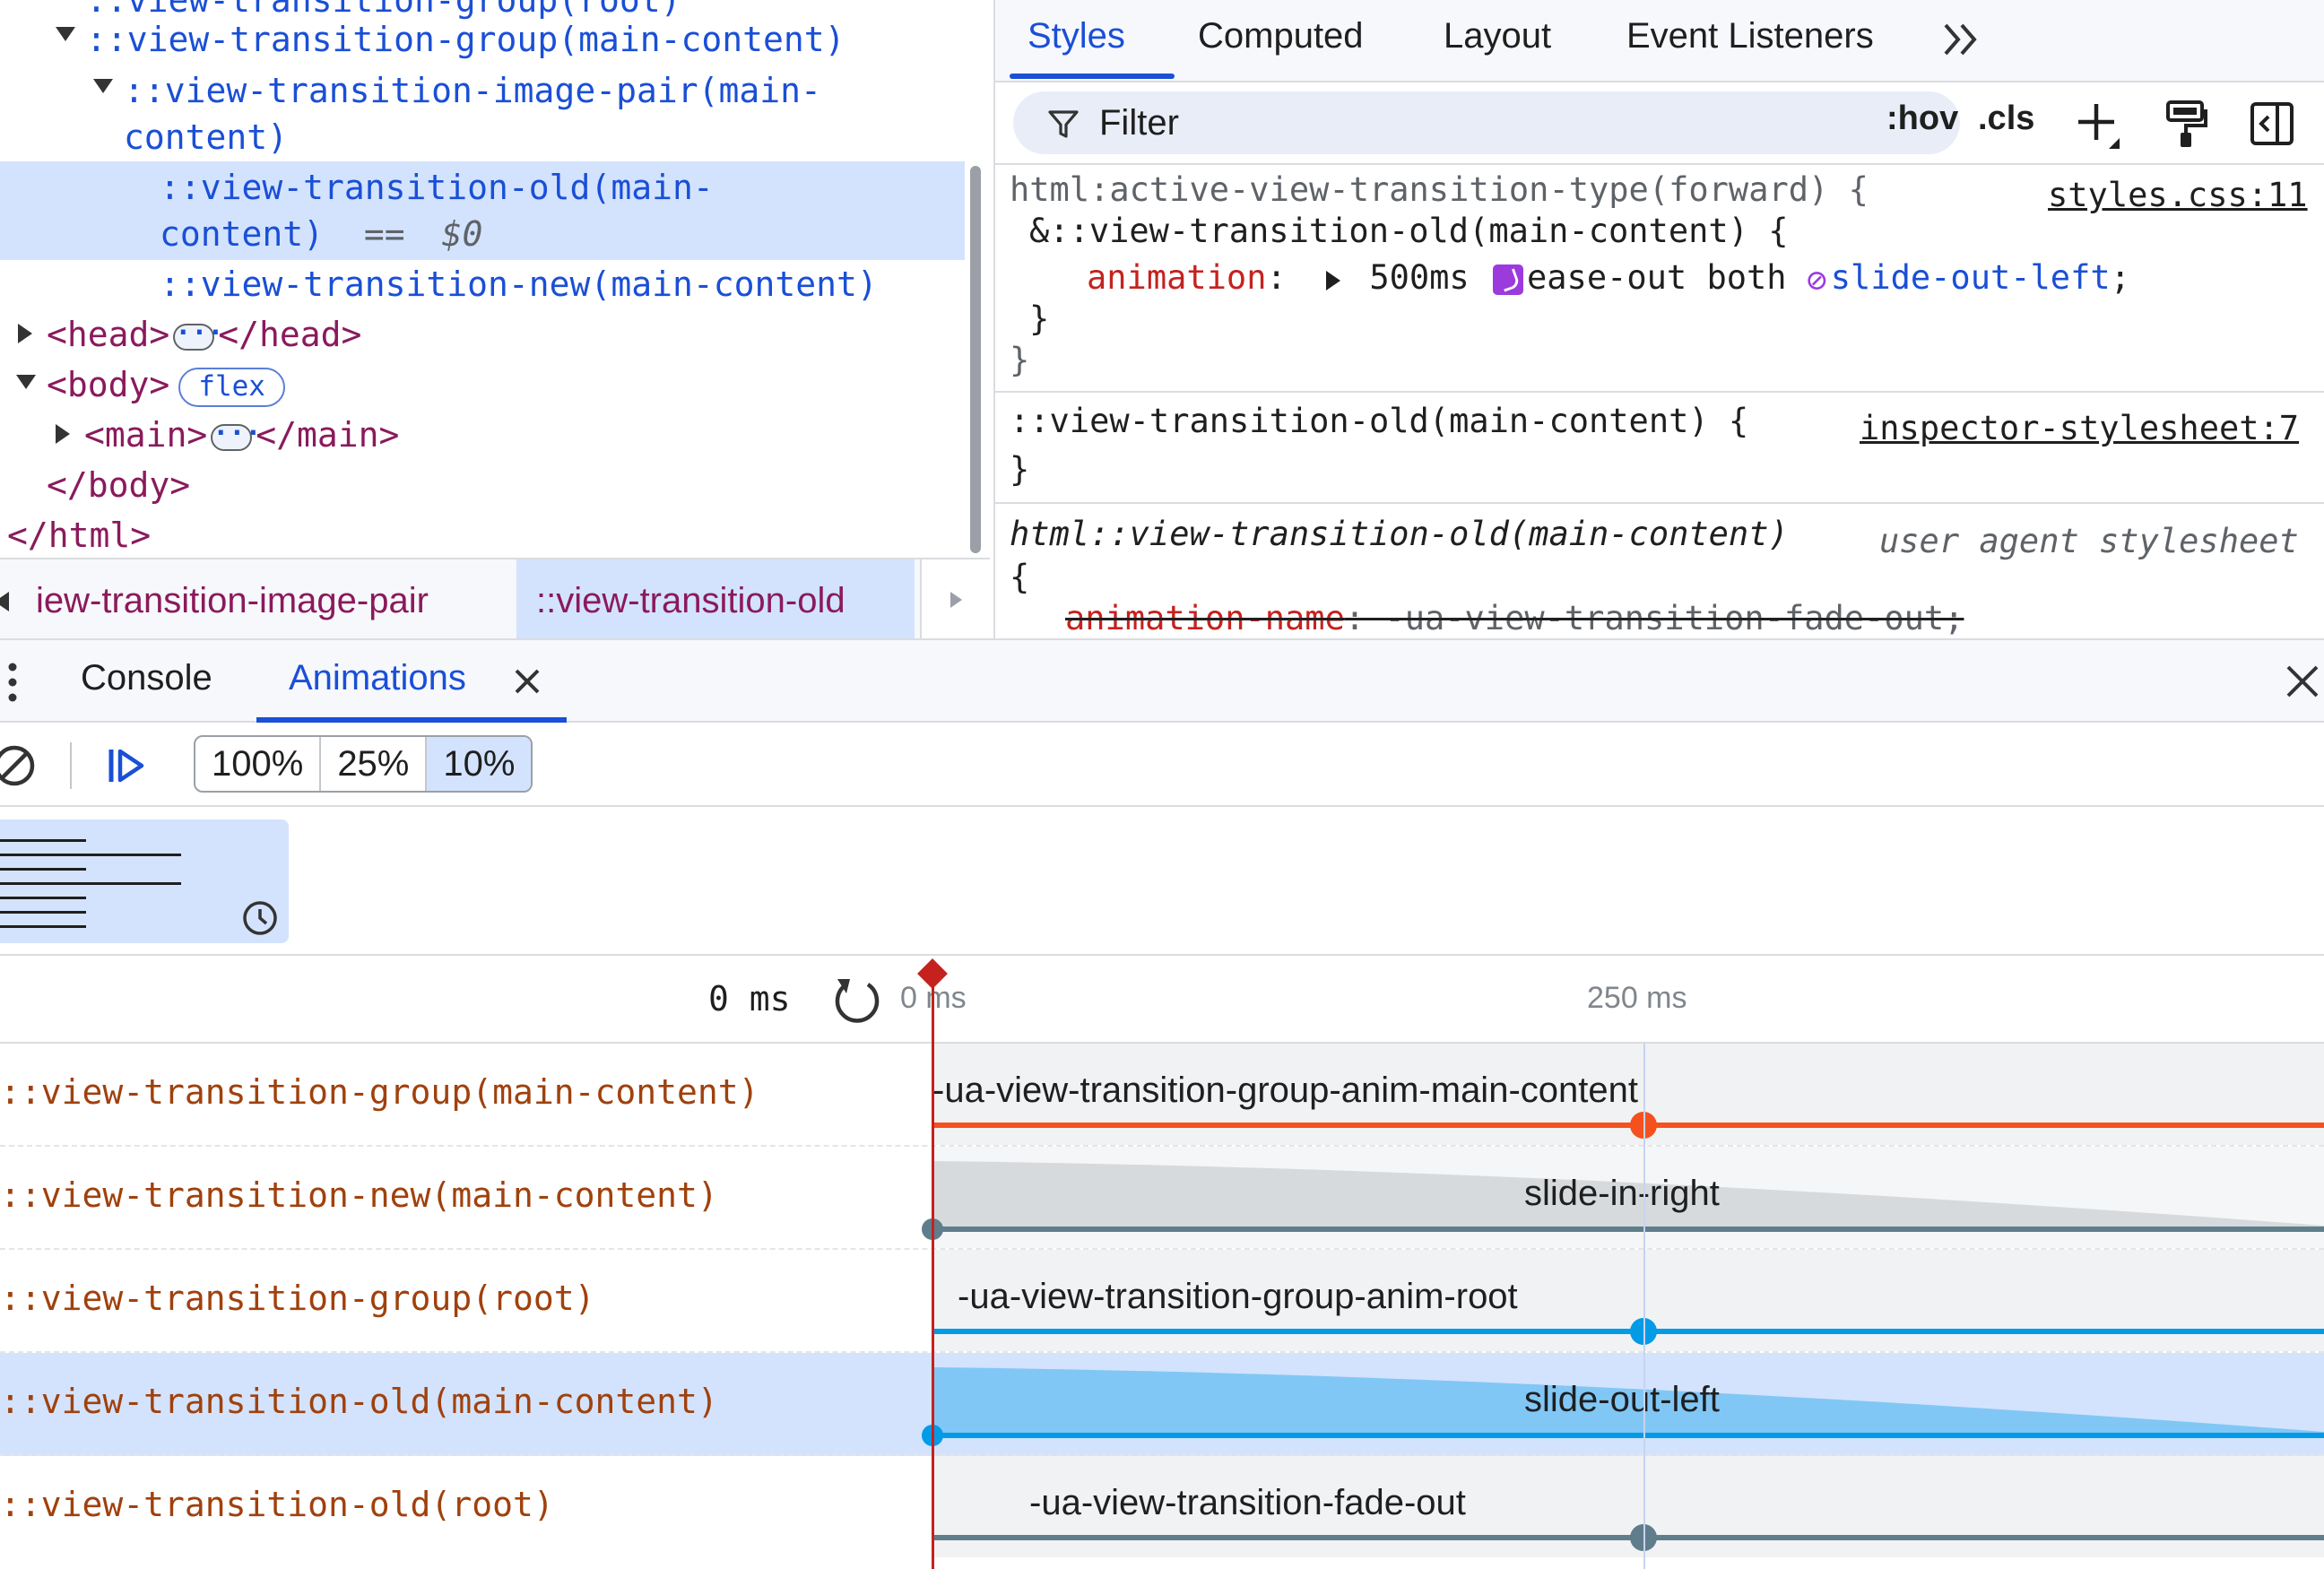 The height and width of the screenshot is (1569, 2324). Describe the element at coordinates (79, 536) in the screenshot. I see `tree-node-html-close: </html>` at that location.